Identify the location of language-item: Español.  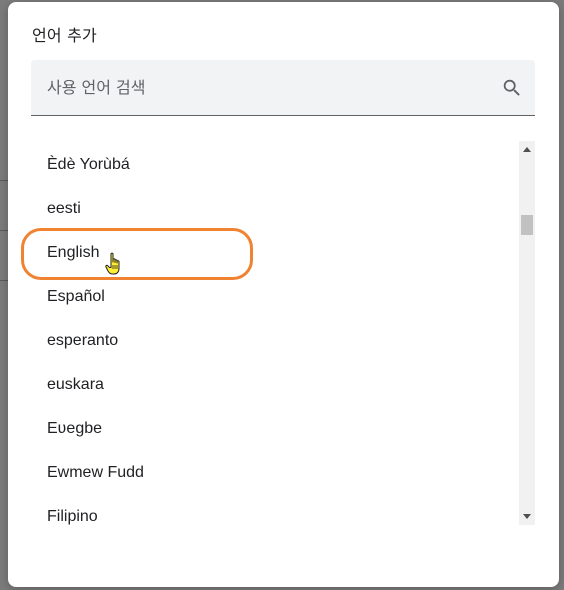
(283, 297).